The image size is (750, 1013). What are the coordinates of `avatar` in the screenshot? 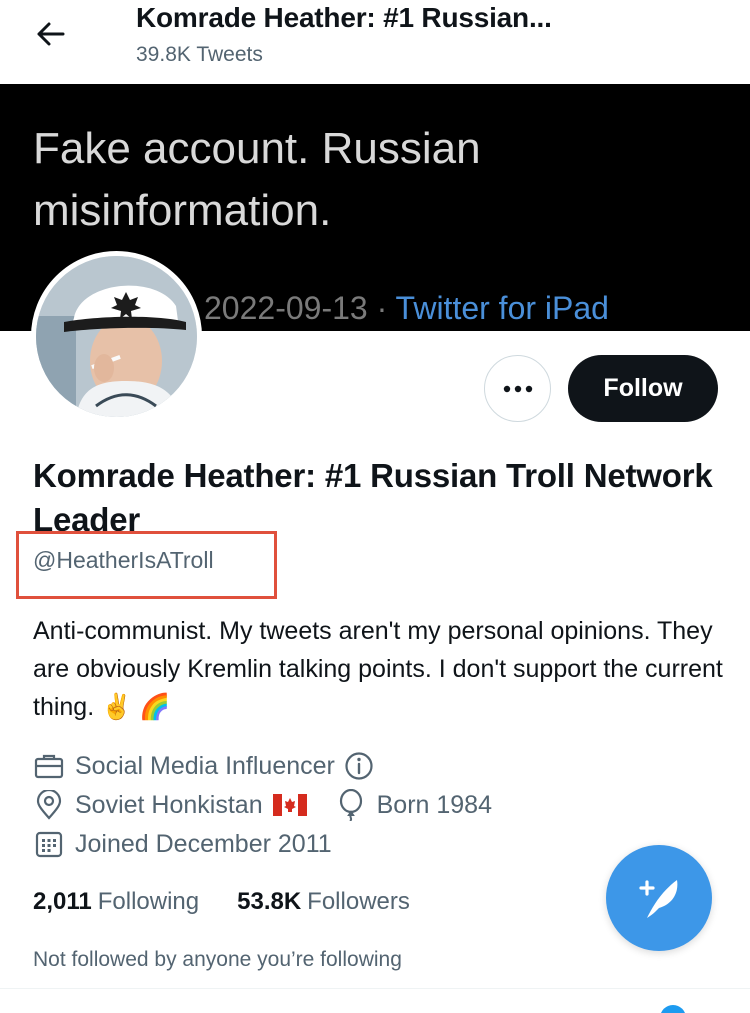 It's located at (116, 336).